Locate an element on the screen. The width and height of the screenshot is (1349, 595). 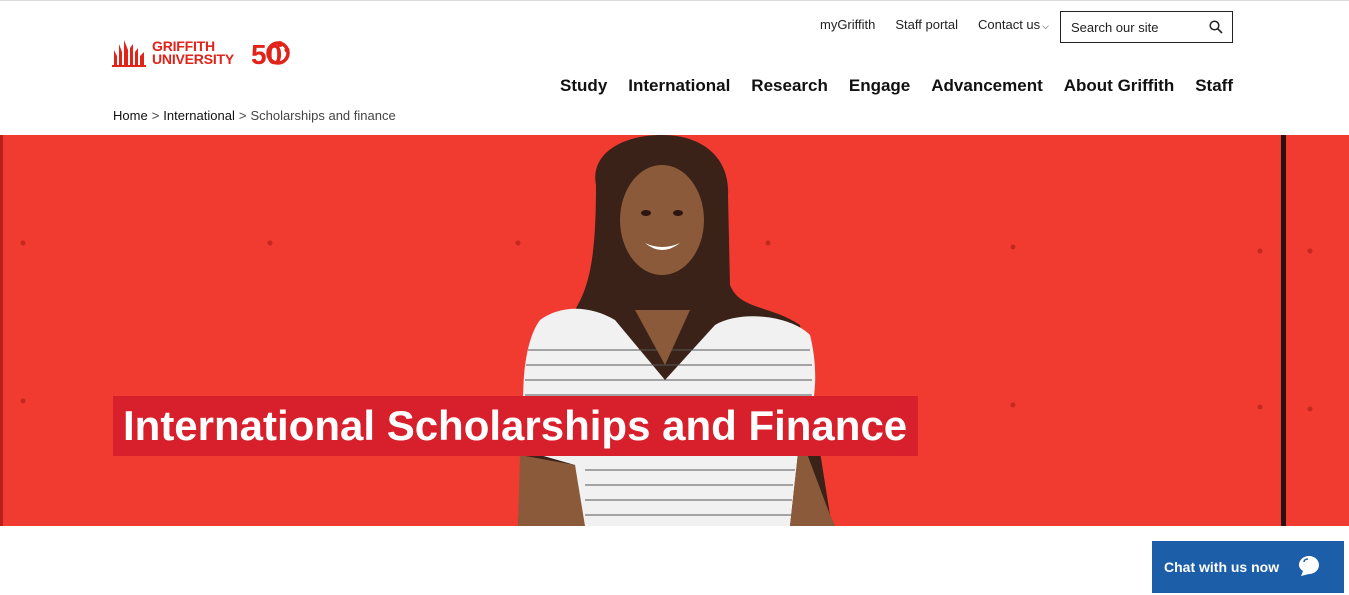
page-title: International Scholarships and Finance is located at coordinates (516, 426).